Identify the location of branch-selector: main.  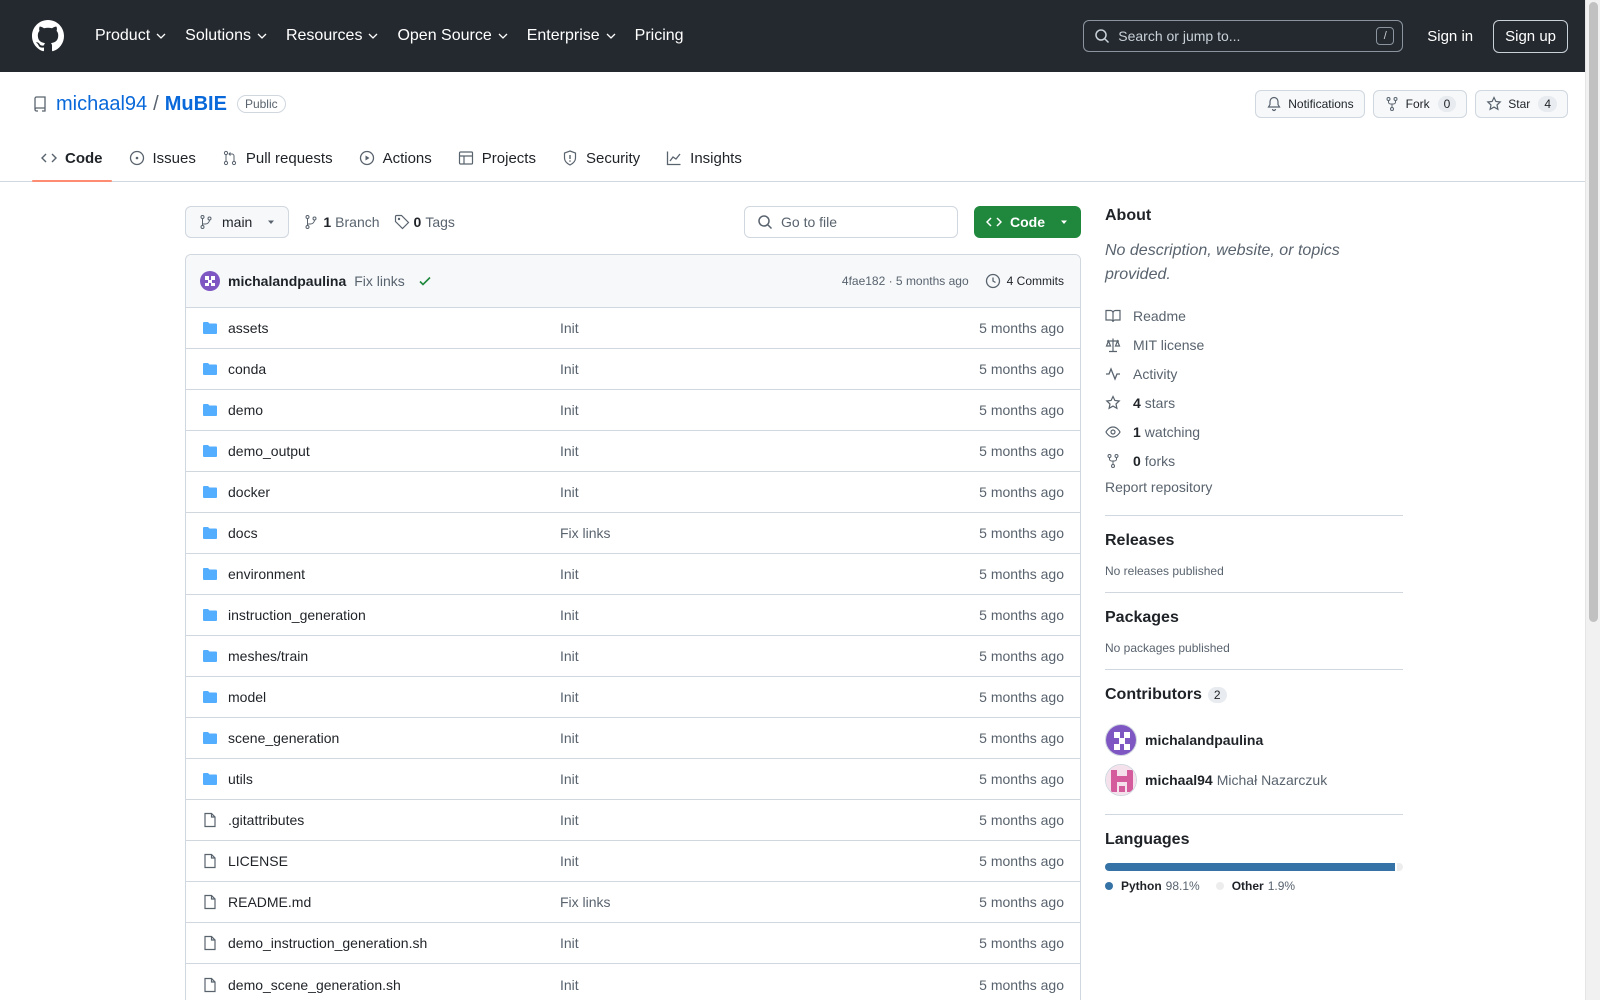
(237, 222).